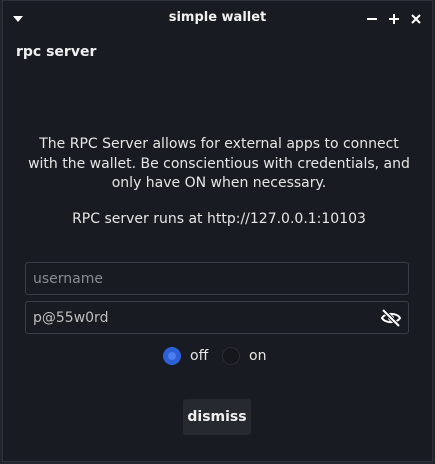 The height and width of the screenshot is (464, 435). I want to click on rpc-server-toggle: off on, so click(218, 356).